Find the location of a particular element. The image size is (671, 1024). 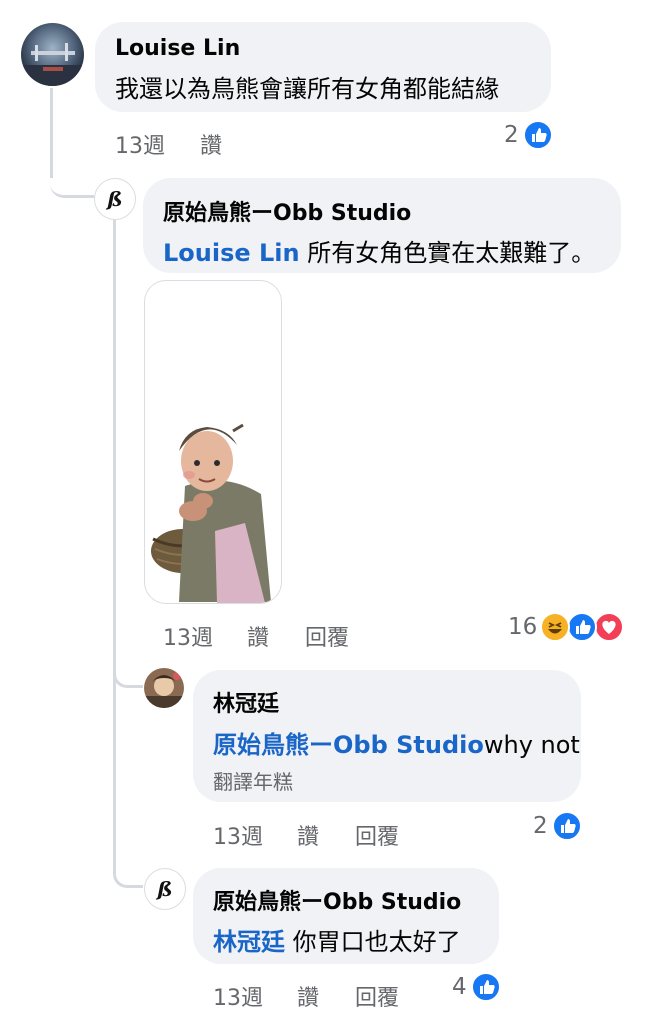

sticker-old-woman-image is located at coordinates (211, 513).